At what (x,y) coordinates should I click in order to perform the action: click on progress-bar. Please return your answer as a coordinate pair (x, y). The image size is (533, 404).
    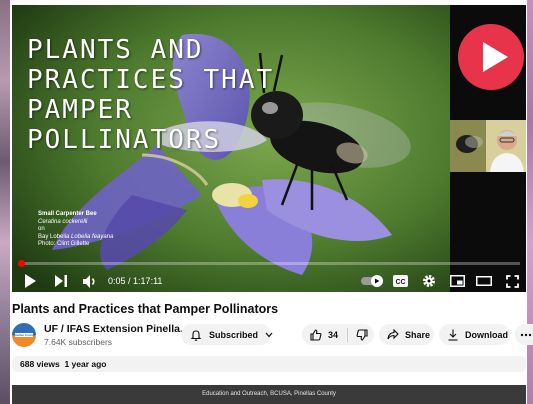
    Looking at the image, I should click on (269, 263).